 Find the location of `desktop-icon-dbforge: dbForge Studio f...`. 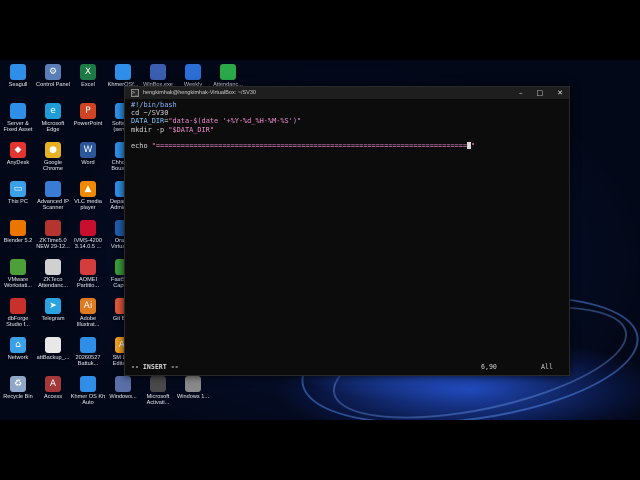

desktop-icon-dbforge: dbForge Studio f... is located at coordinates (18, 313).